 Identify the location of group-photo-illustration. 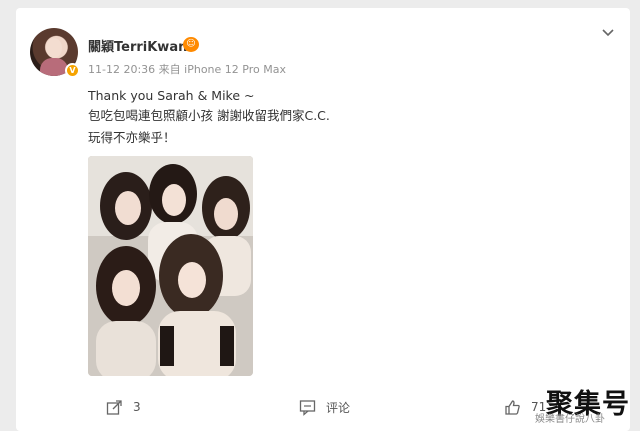
(170, 266).